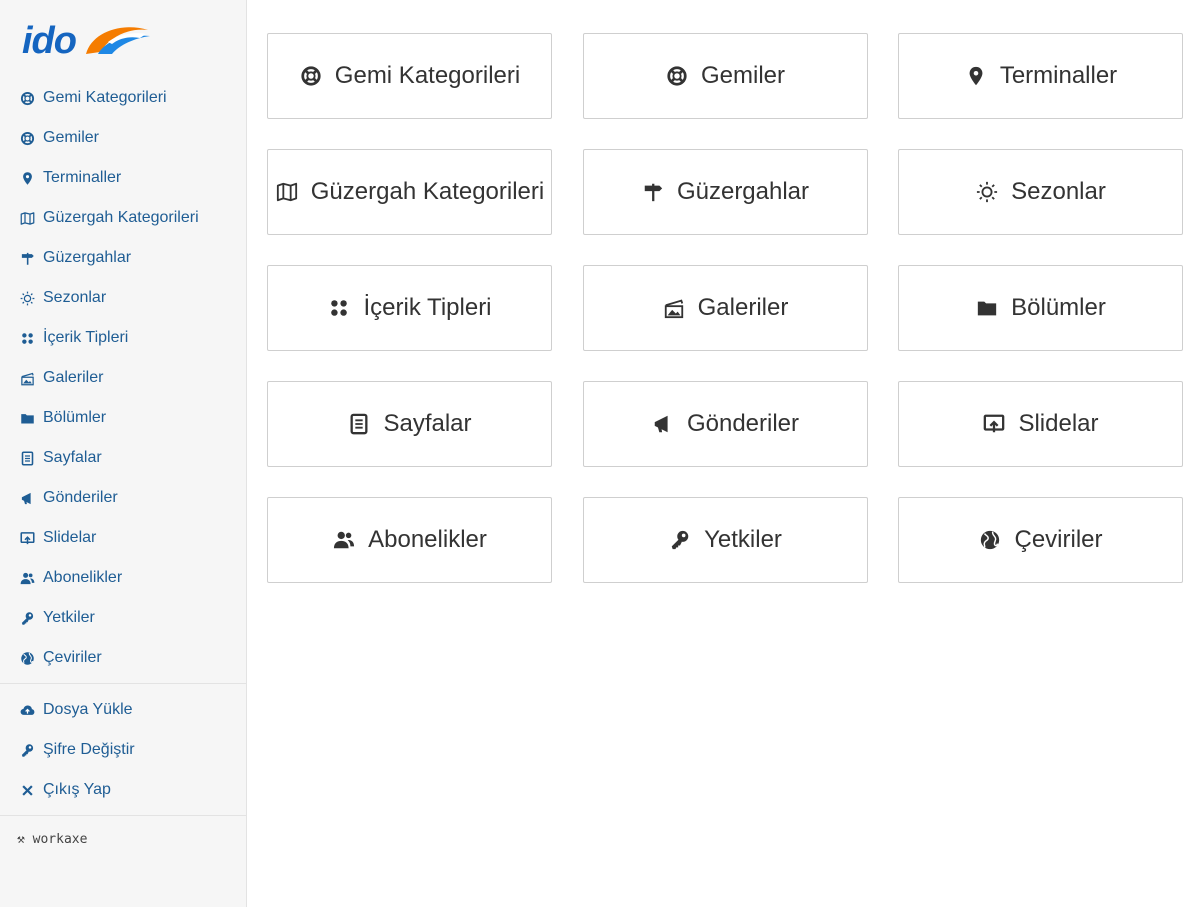 Image resolution: width=1199 pixels, height=907 pixels. I want to click on sidebar-item: Bölümler, so click(123, 418).